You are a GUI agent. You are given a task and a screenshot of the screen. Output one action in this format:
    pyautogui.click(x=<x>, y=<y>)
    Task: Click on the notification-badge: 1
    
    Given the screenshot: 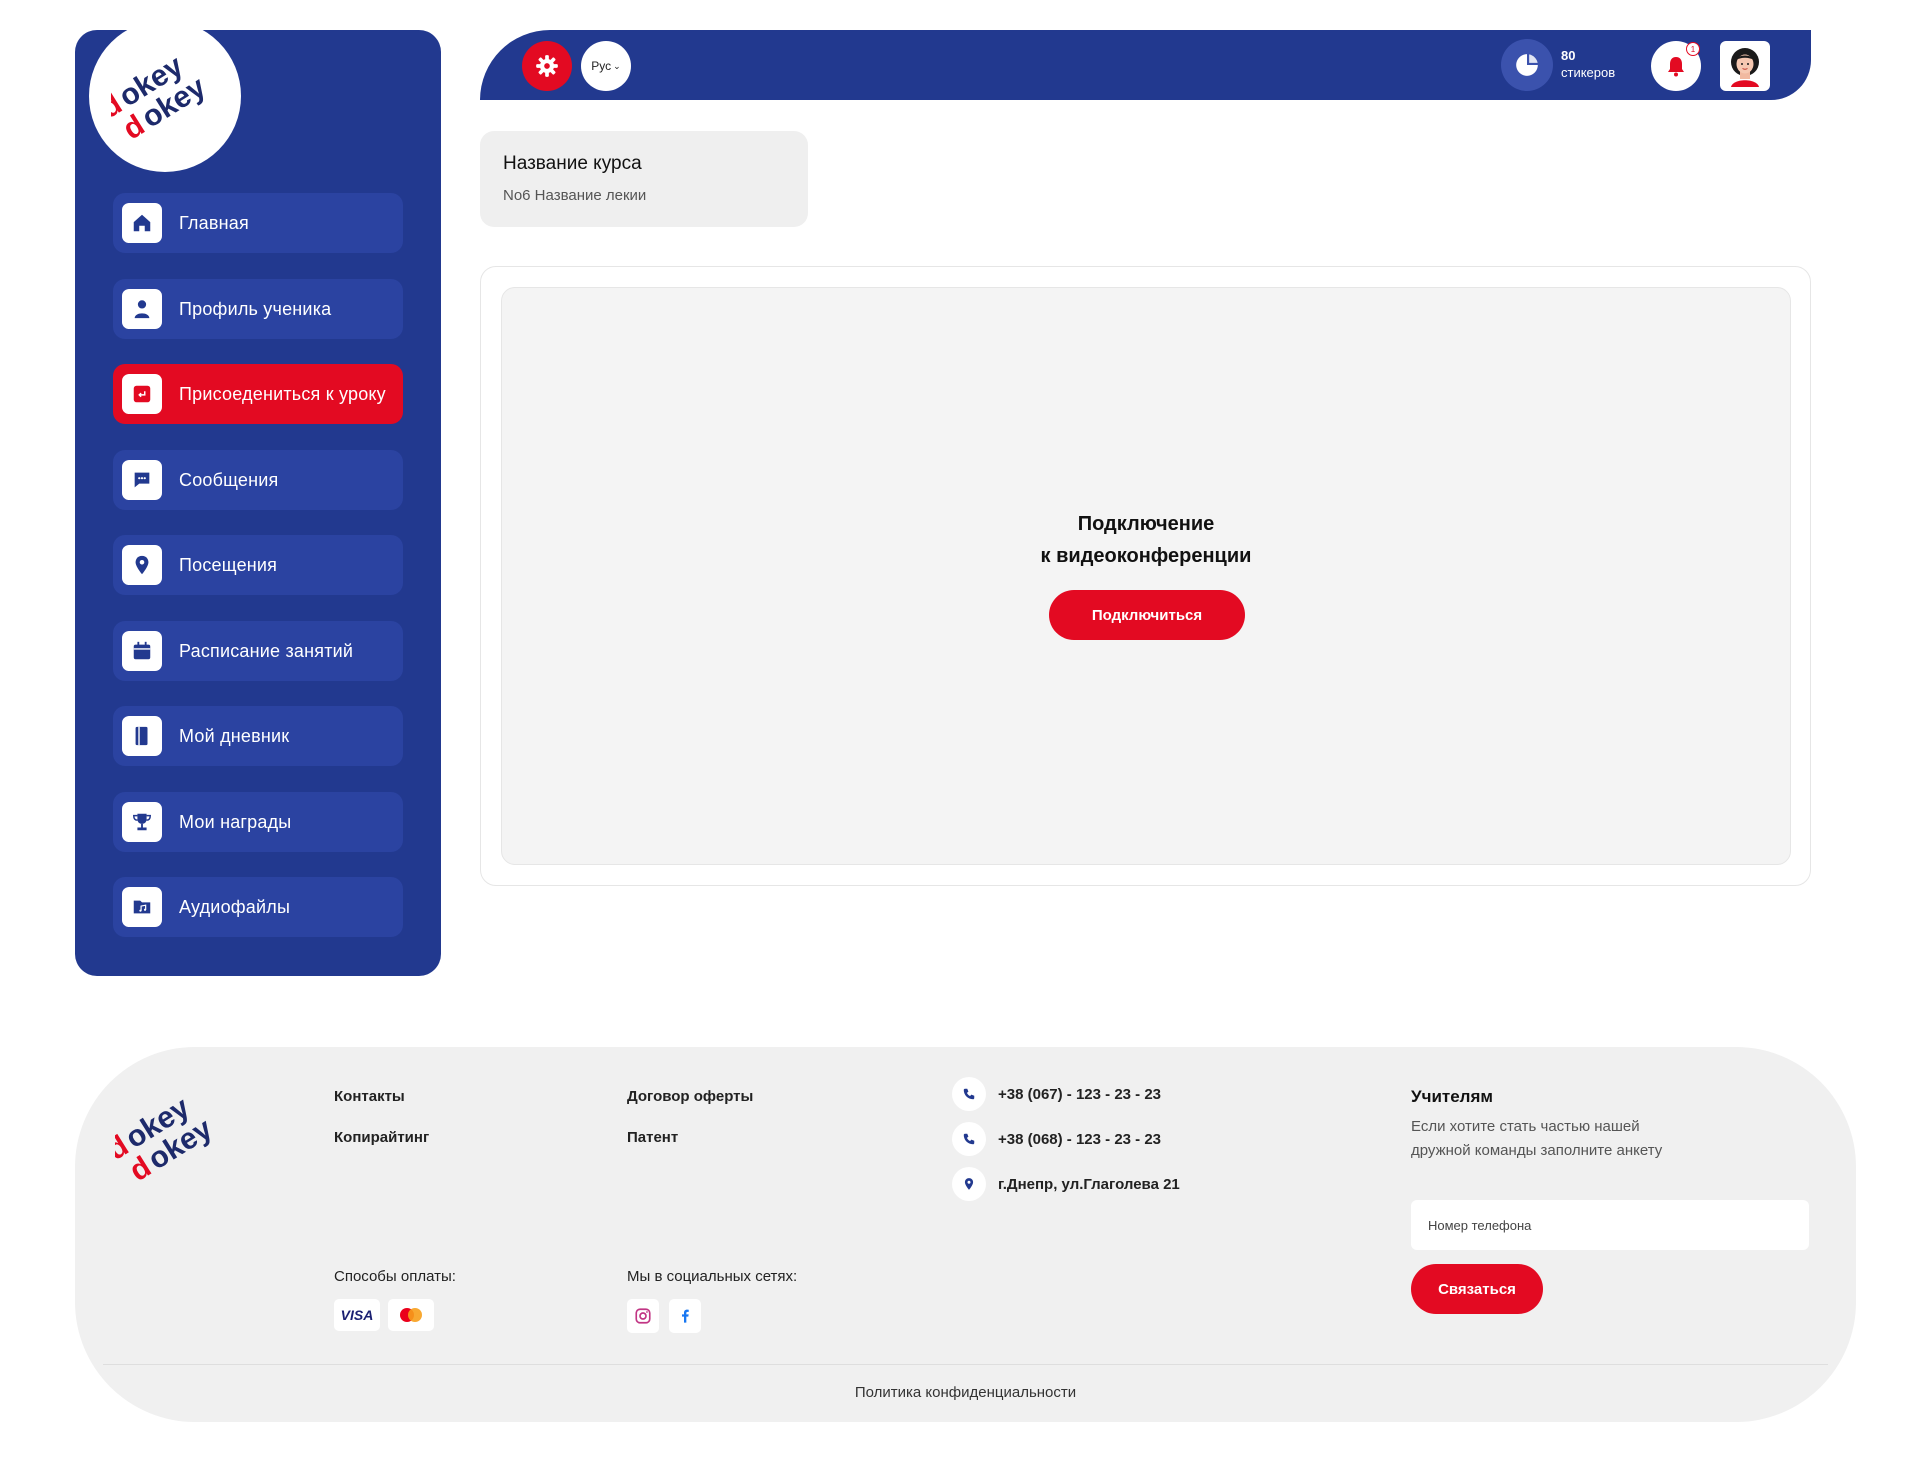 What is the action you would take?
    pyautogui.click(x=1693, y=49)
    